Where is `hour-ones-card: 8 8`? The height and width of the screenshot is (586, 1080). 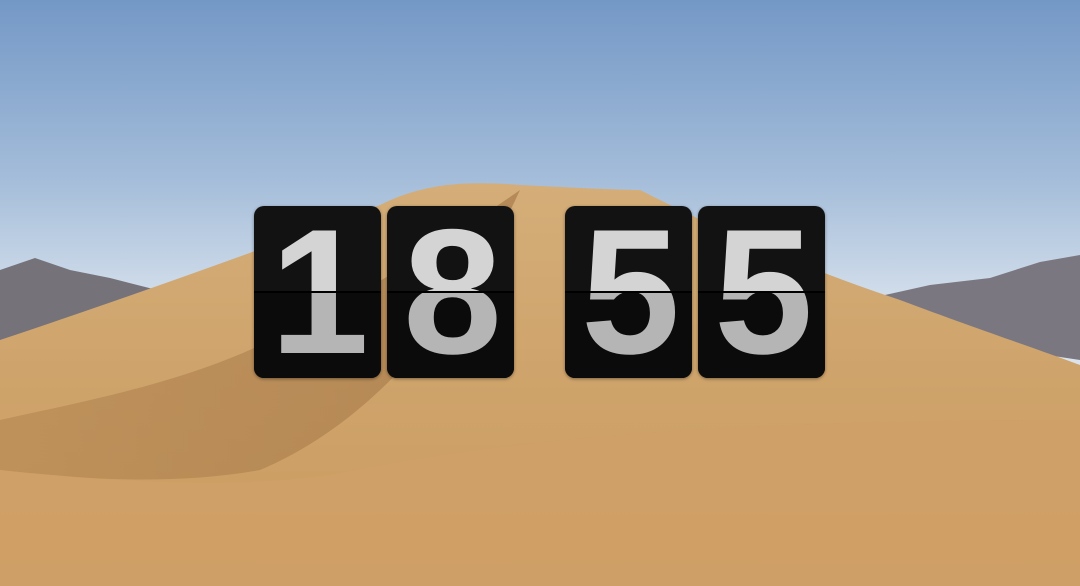
hour-ones-card: 8 8 is located at coordinates (450, 292).